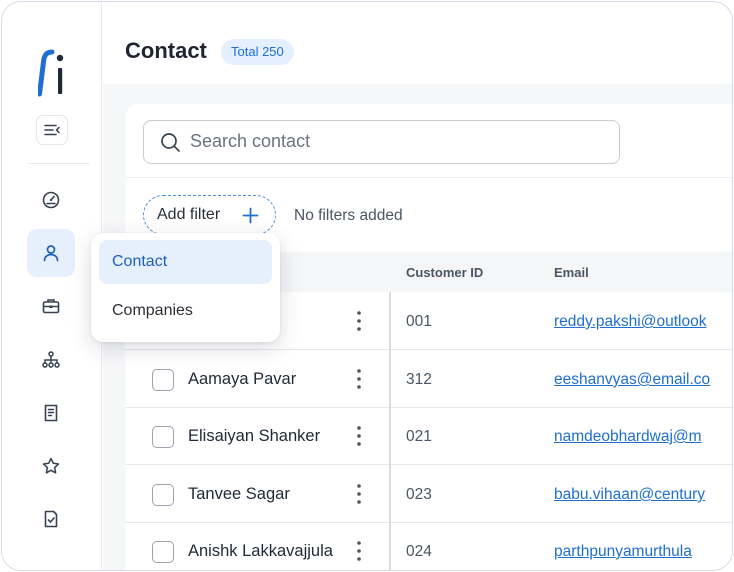  I want to click on dashboard-icon, so click(51, 200).